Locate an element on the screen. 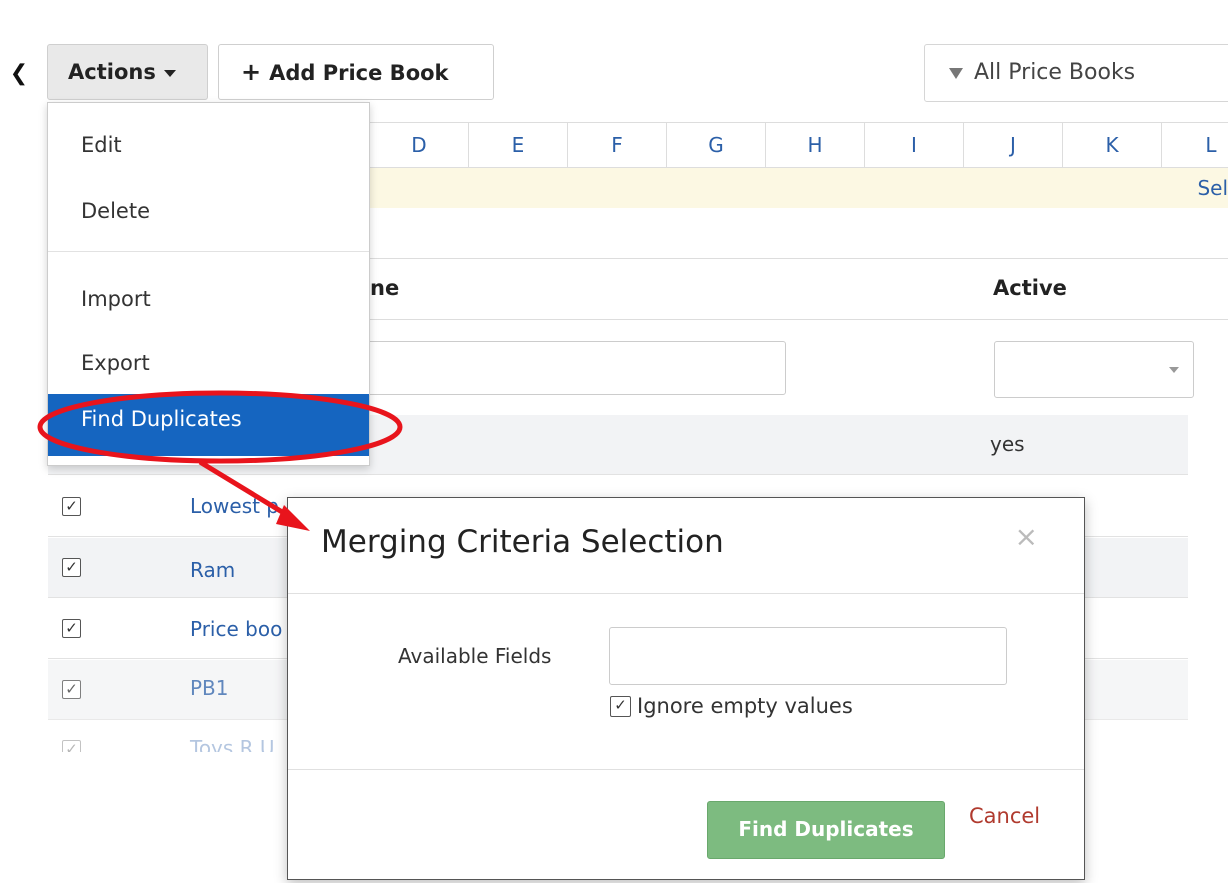  menu-item-delete: Delete is located at coordinates (208, 211).